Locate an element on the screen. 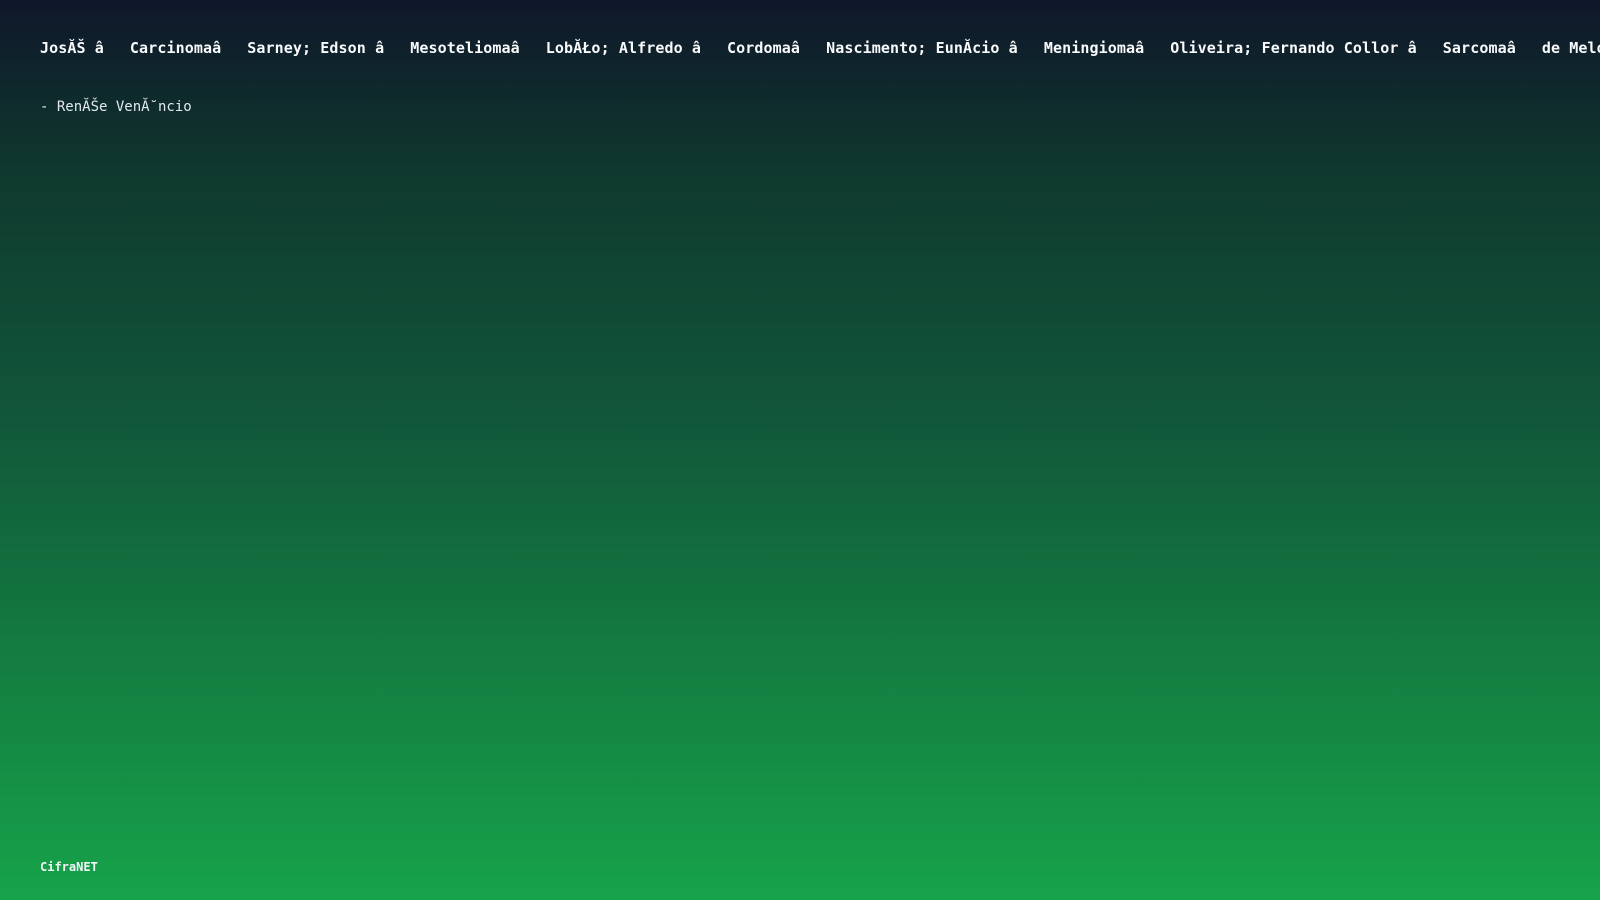  marquee-item: Sarcomaâ is located at coordinates (1479, 48).